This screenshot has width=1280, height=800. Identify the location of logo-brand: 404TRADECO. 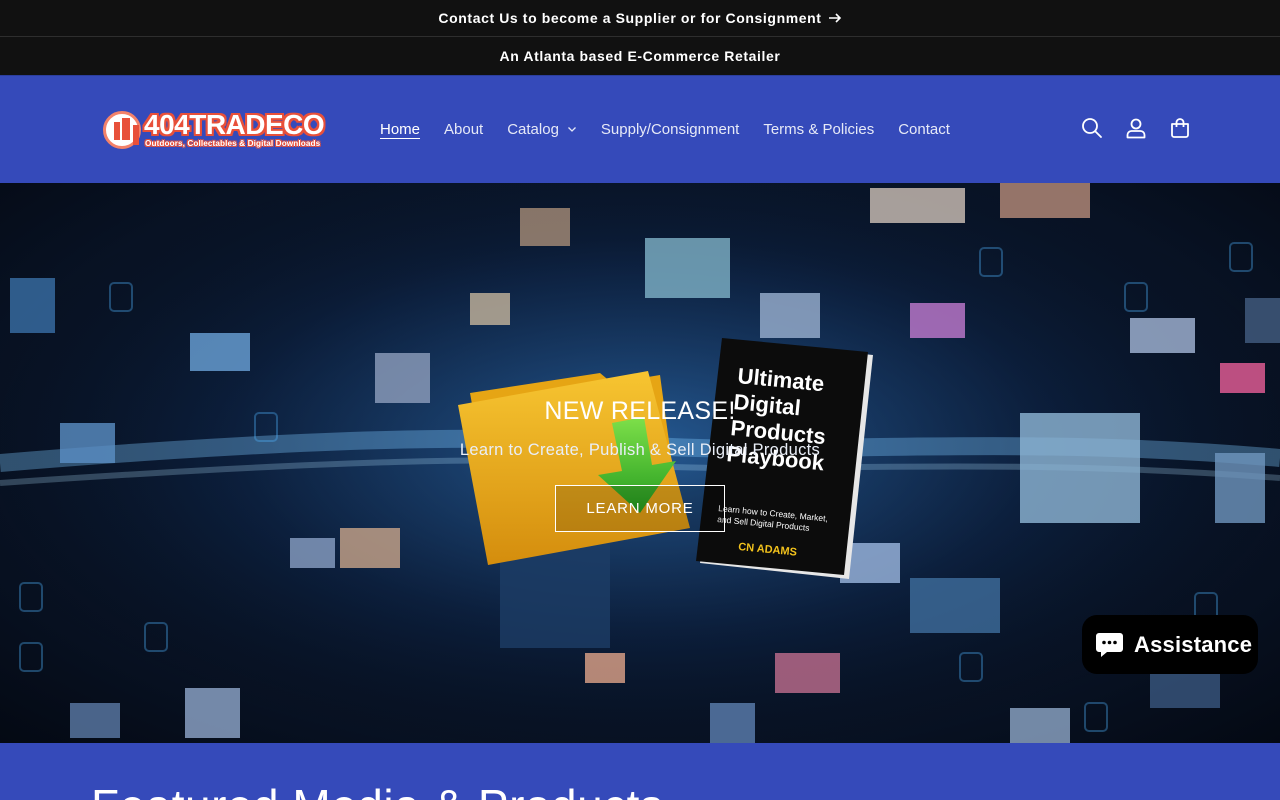
(234, 124).